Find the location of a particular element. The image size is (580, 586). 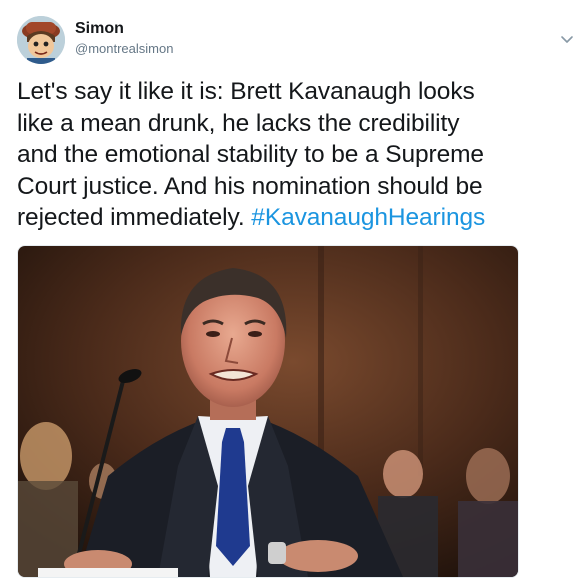

user-handle: @montrealsimon is located at coordinates (124, 49).